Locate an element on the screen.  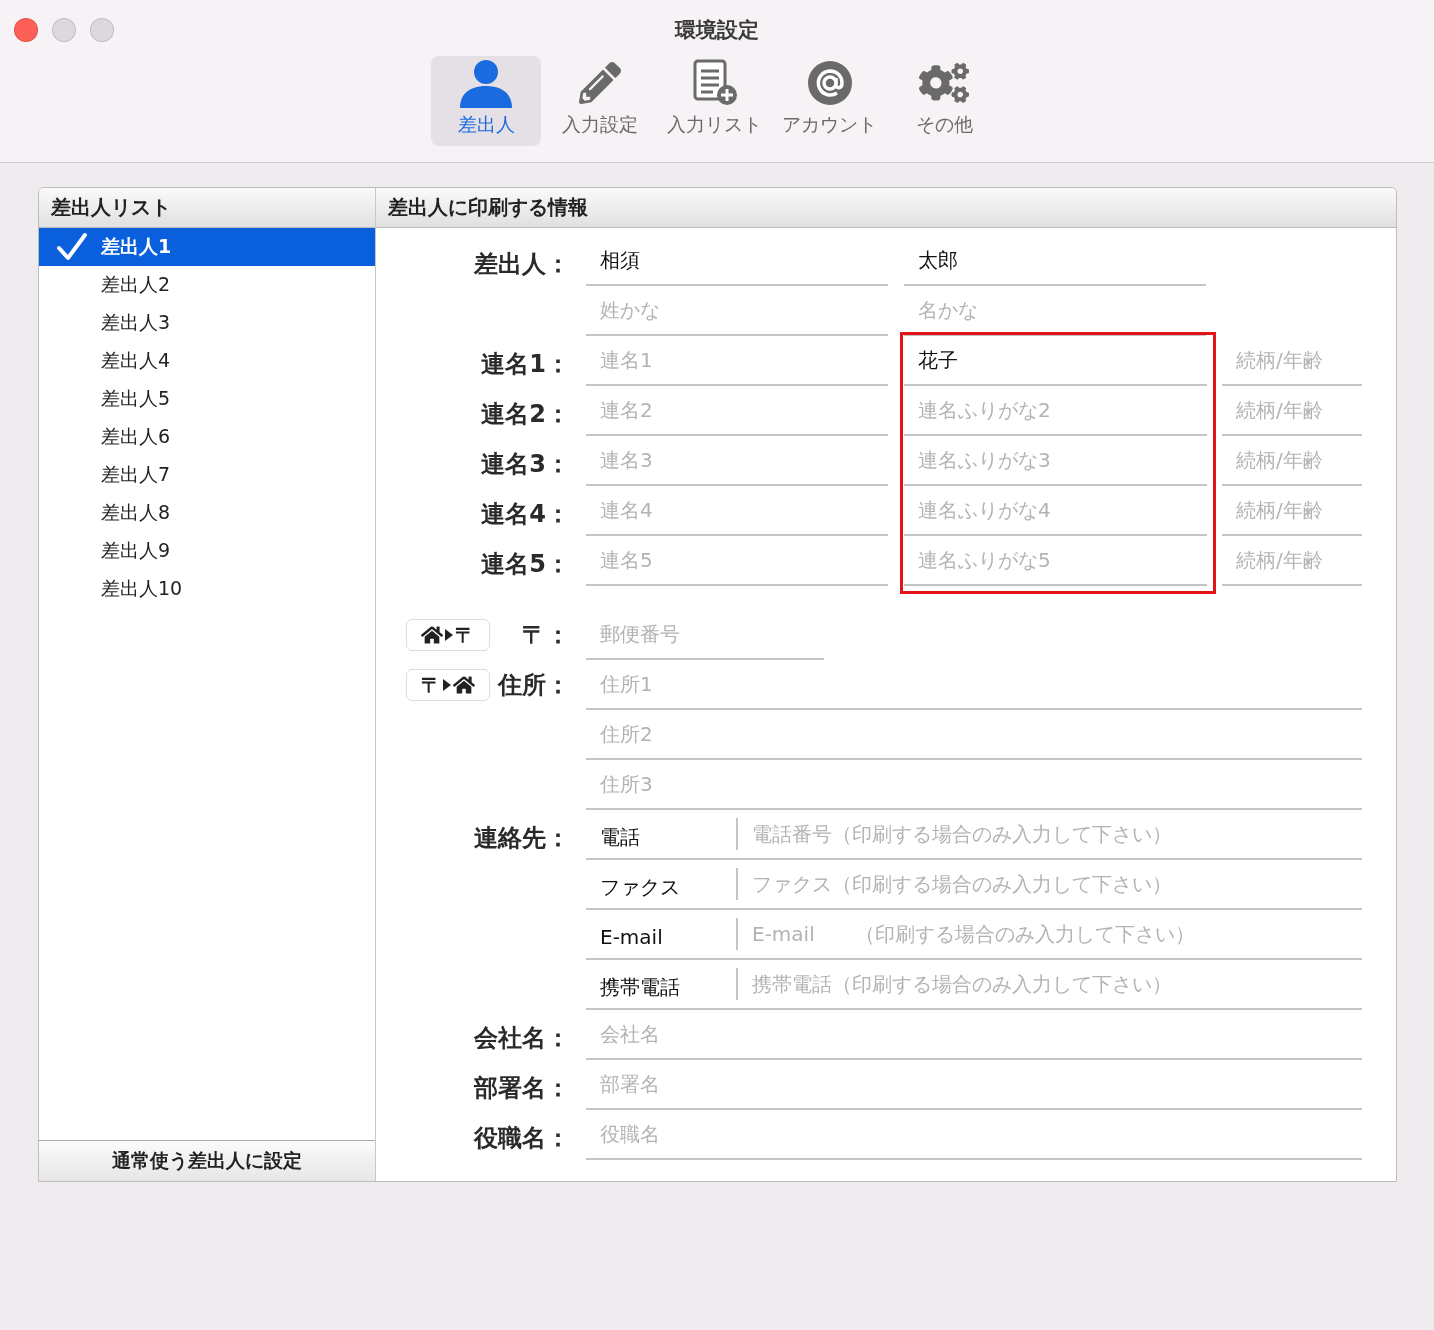
input-field: 連名ふりがな3 is located at coordinates (1055, 461).